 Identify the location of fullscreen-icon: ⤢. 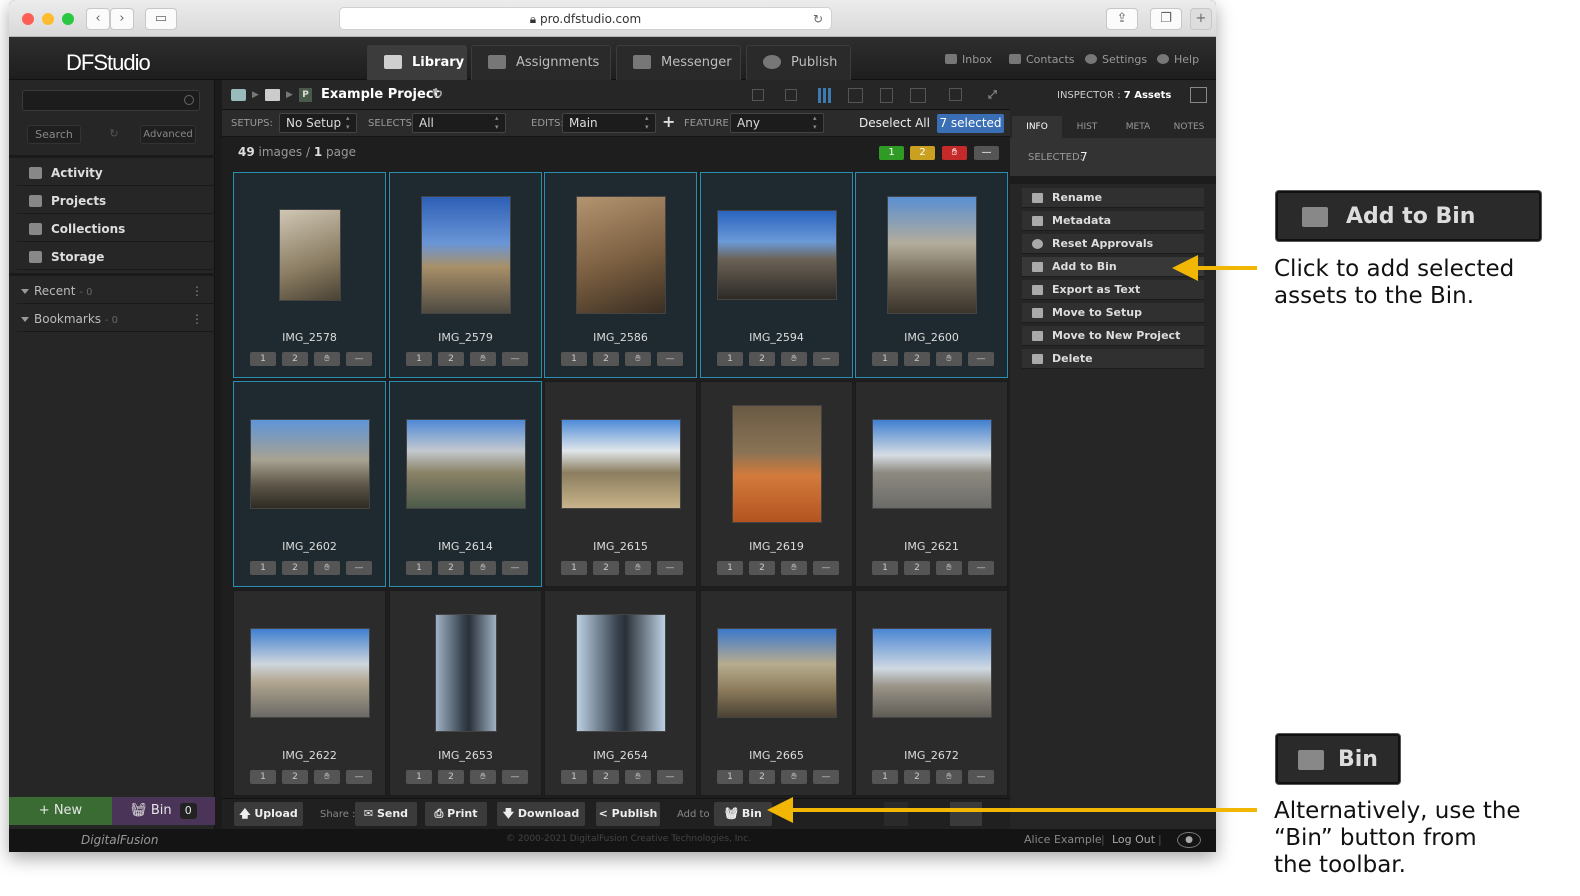
(992, 95).